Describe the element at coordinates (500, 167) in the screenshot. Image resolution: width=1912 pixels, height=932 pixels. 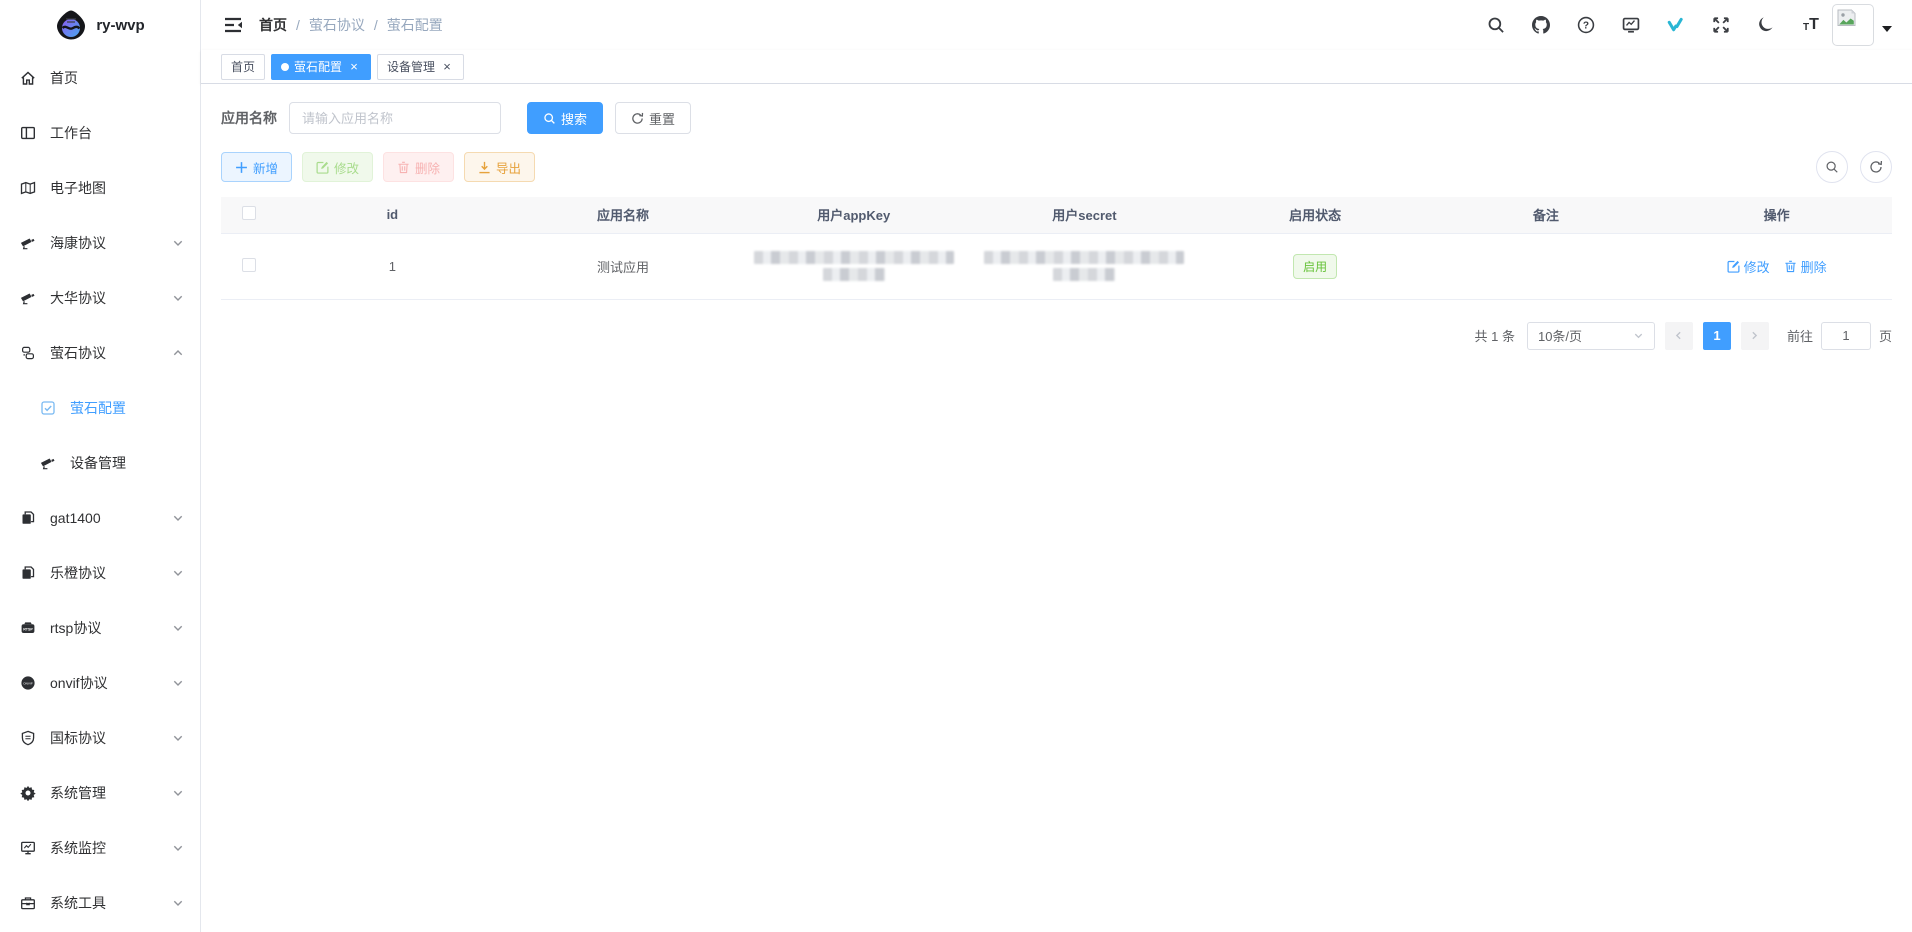
I see `export-button: 导出` at that location.